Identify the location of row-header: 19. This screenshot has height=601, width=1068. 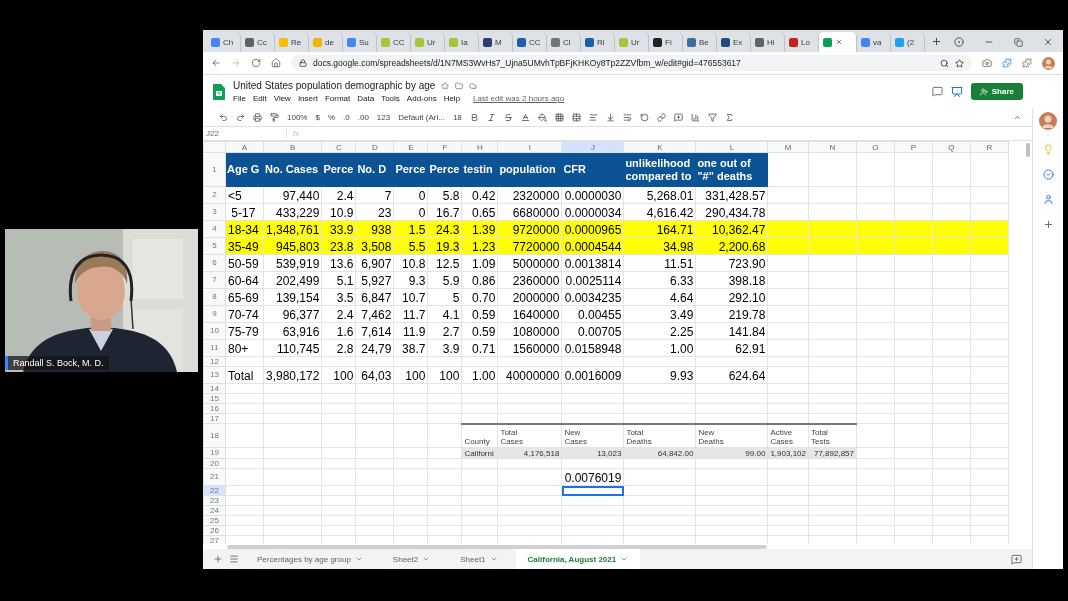
(214, 453).